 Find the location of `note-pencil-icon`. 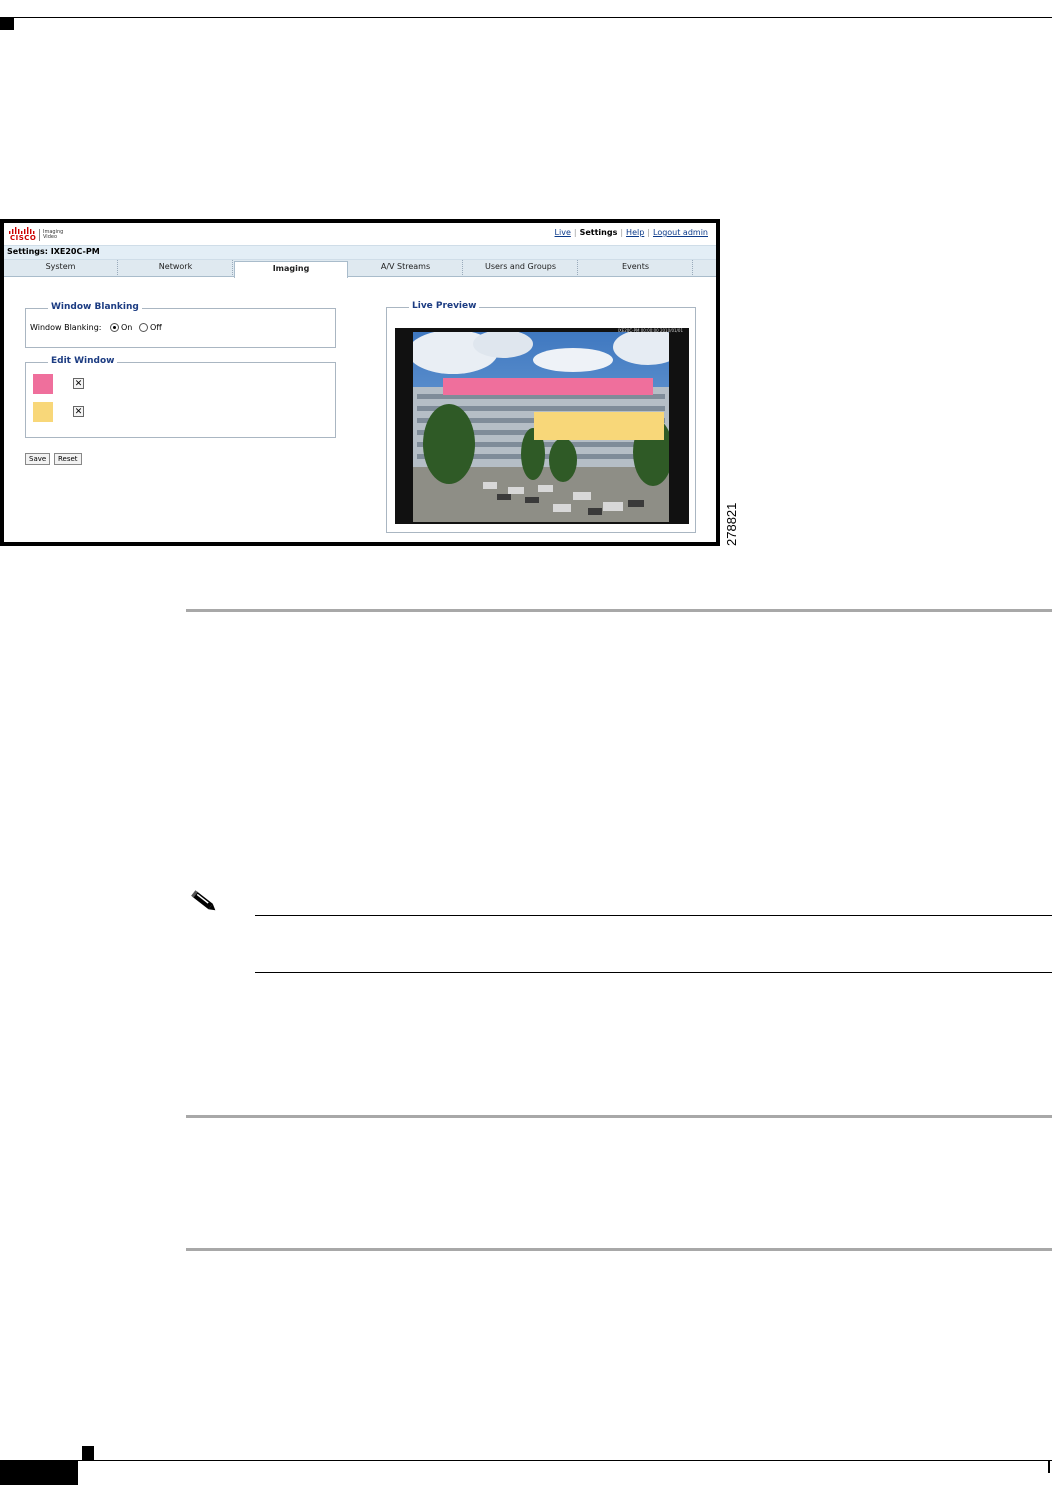

note-pencil-icon is located at coordinates (203, 900).